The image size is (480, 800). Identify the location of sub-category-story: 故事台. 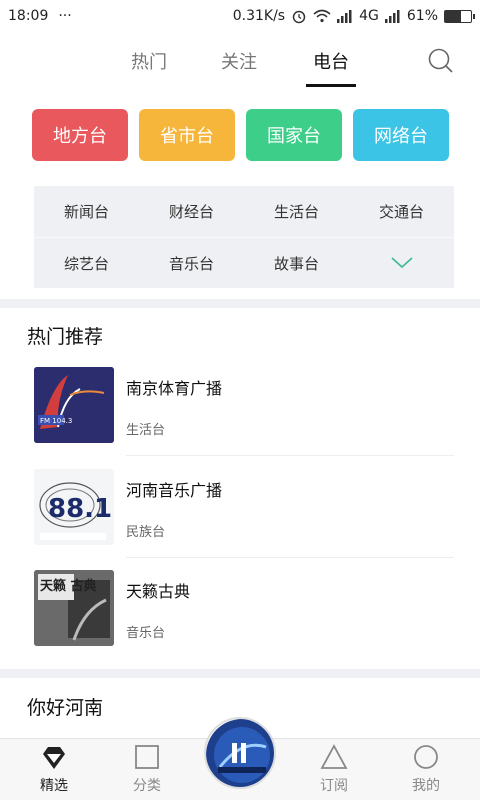
(296, 263).